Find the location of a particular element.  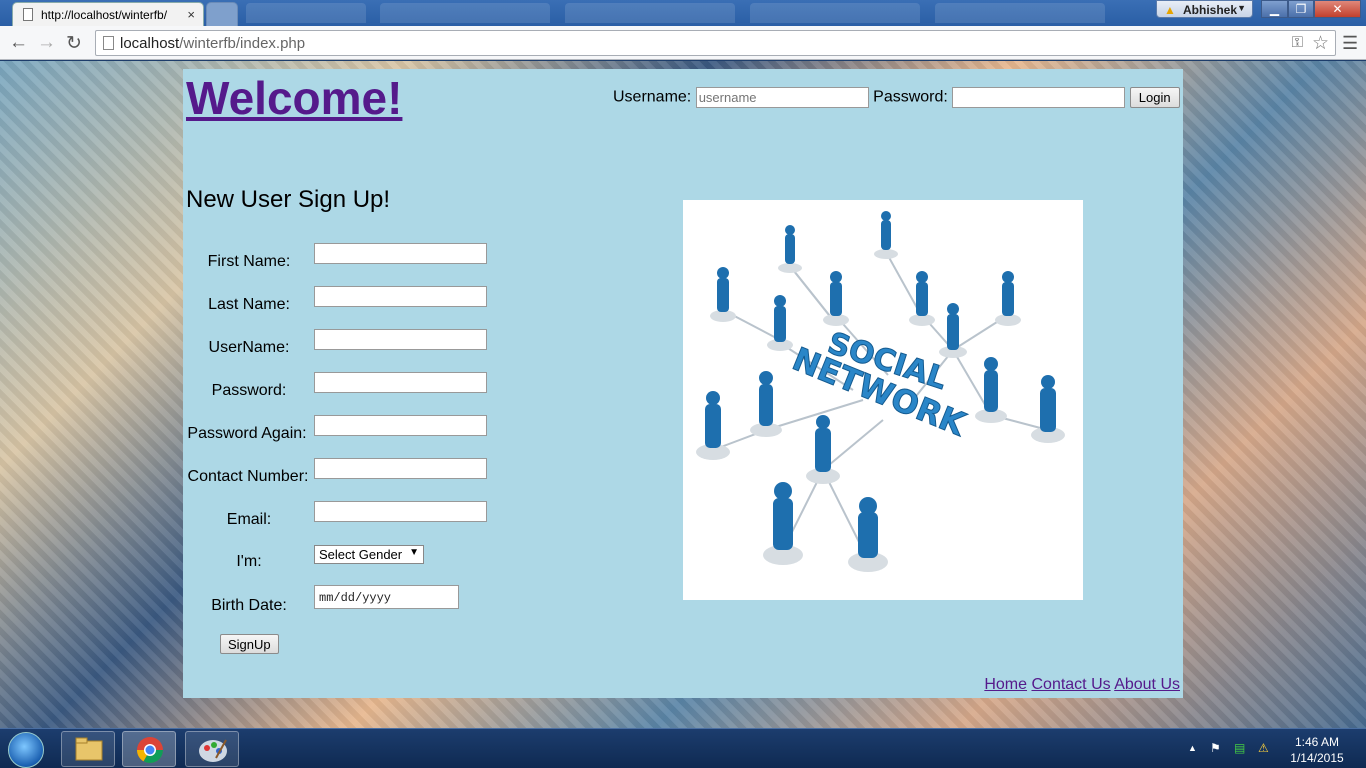

file-explorer-taskbar-button is located at coordinates (88, 749).